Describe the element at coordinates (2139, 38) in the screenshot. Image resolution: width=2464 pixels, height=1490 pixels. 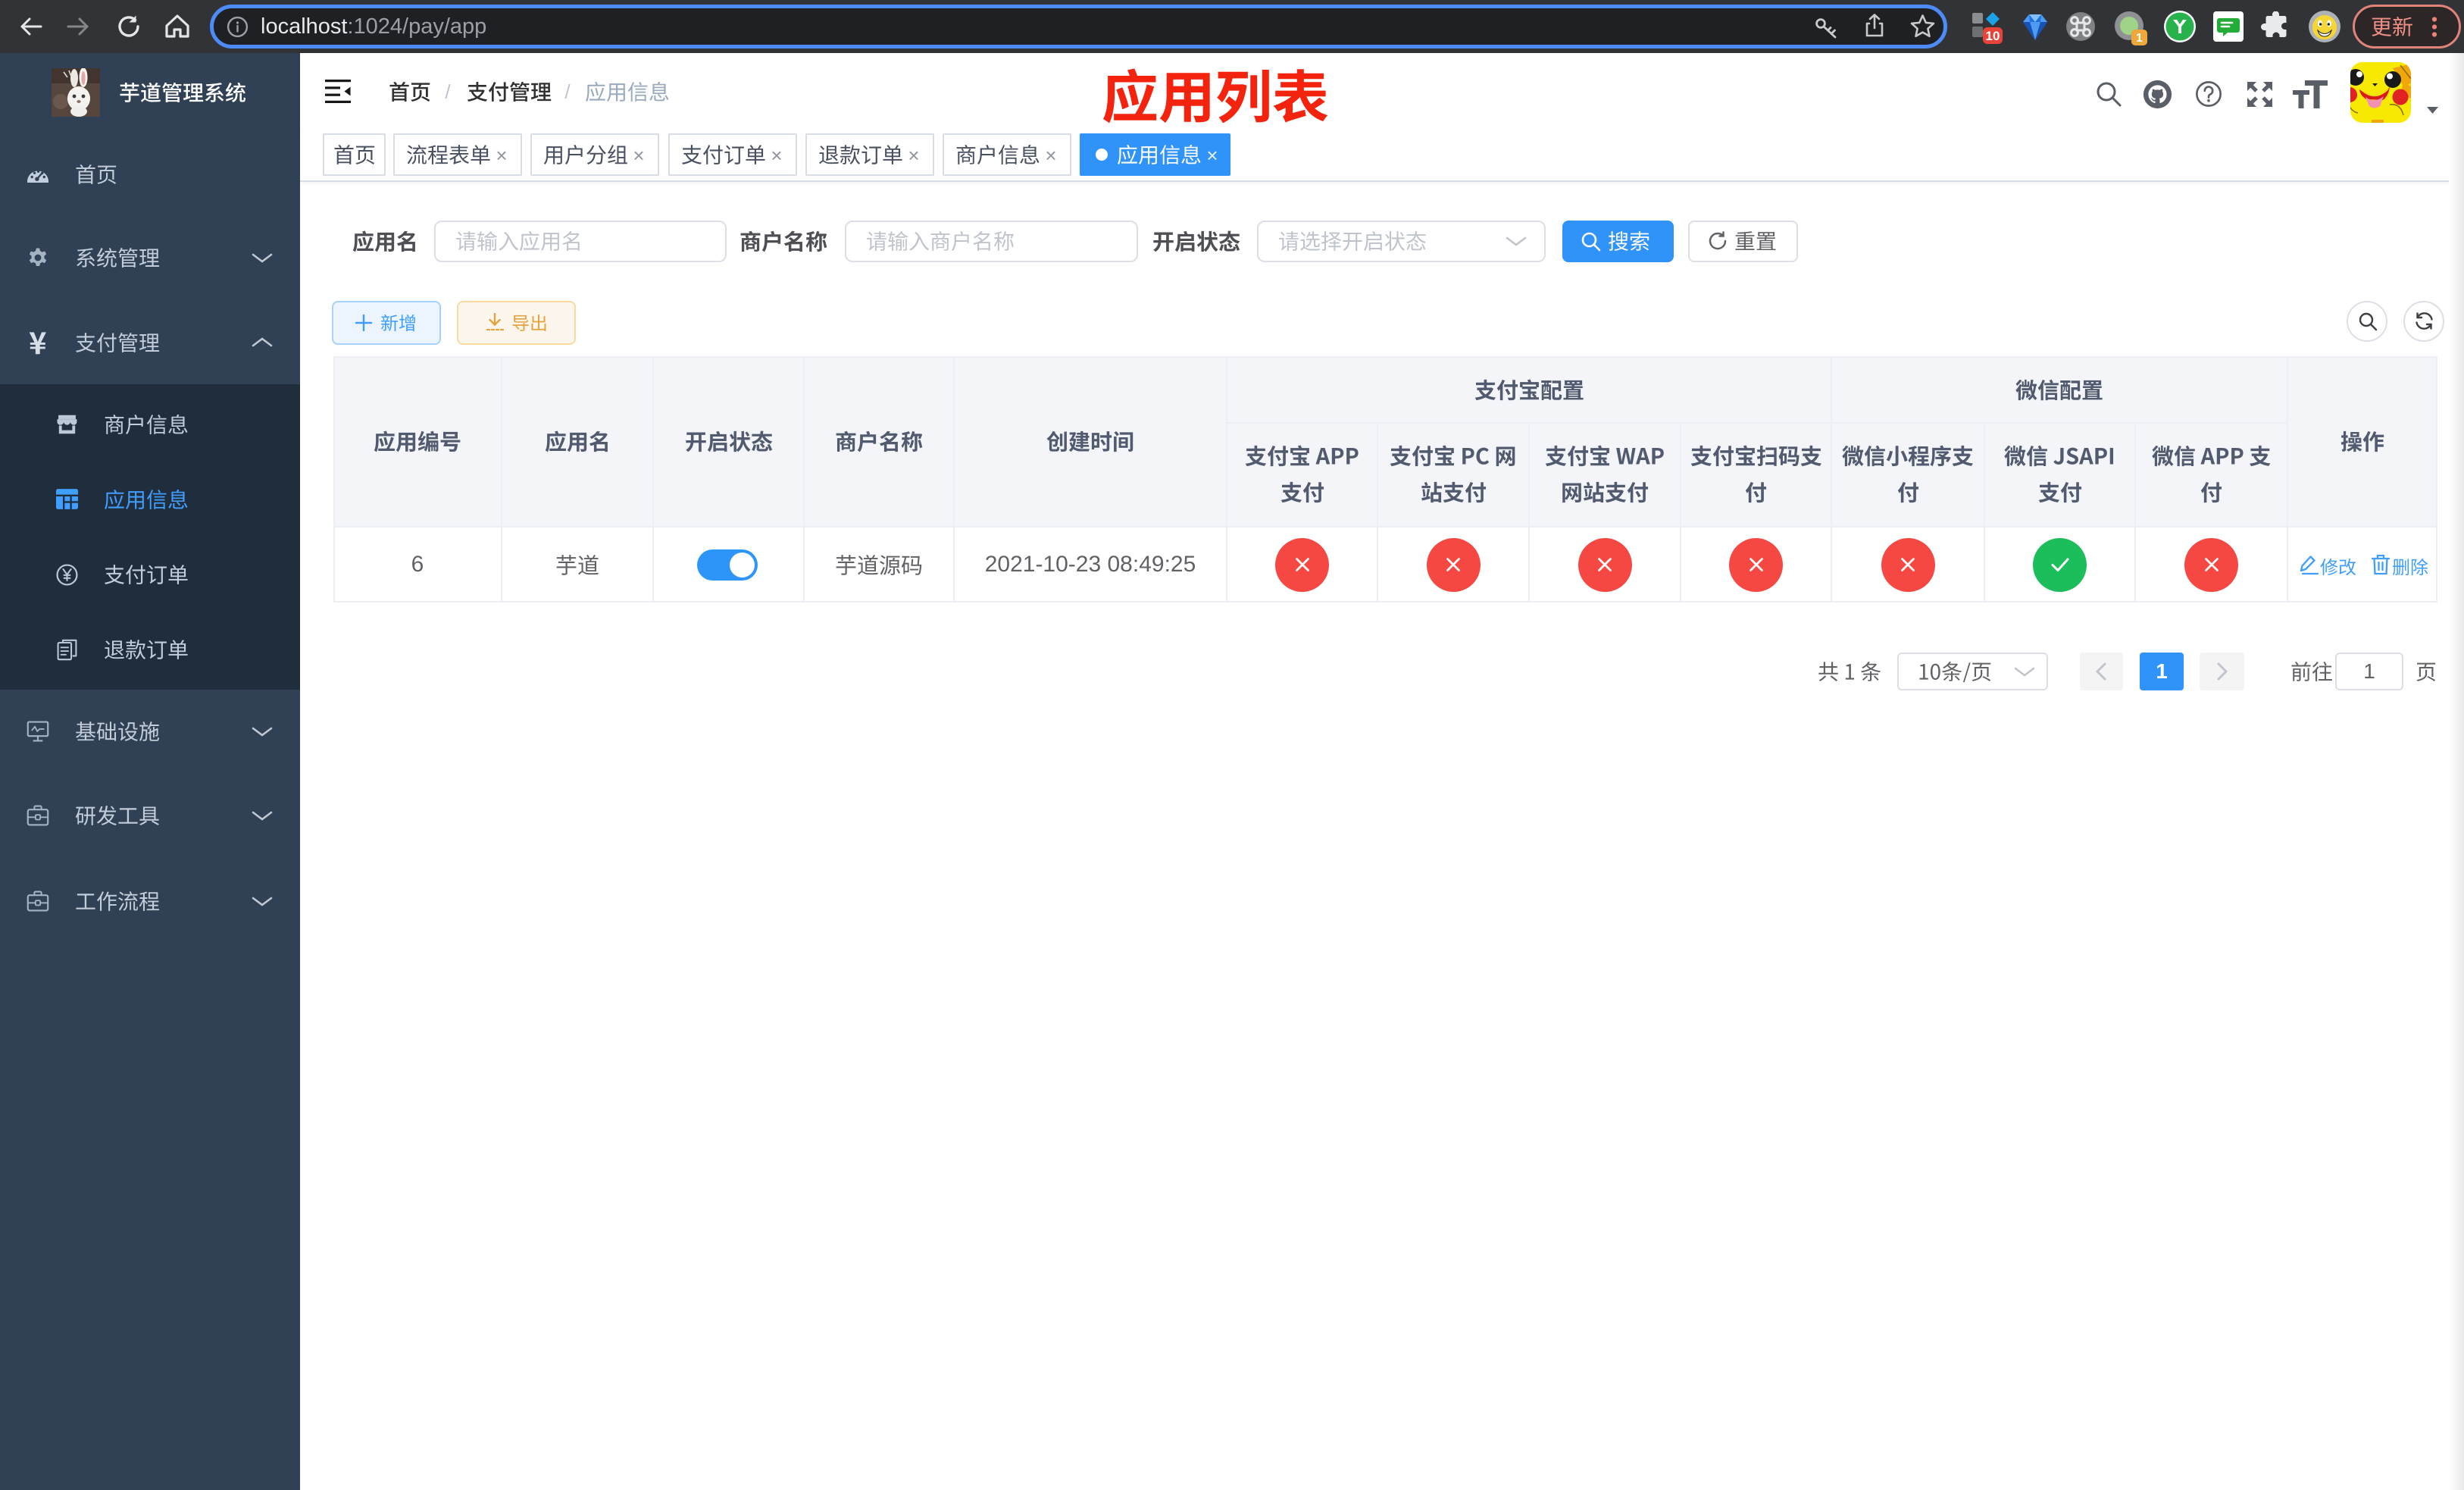
I see `svg-text: 1` at that location.